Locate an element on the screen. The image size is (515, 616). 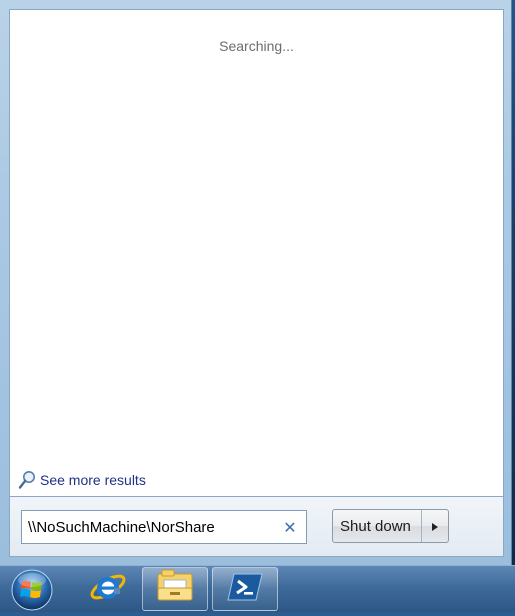
windows-orb-icon is located at coordinates (32, 592).